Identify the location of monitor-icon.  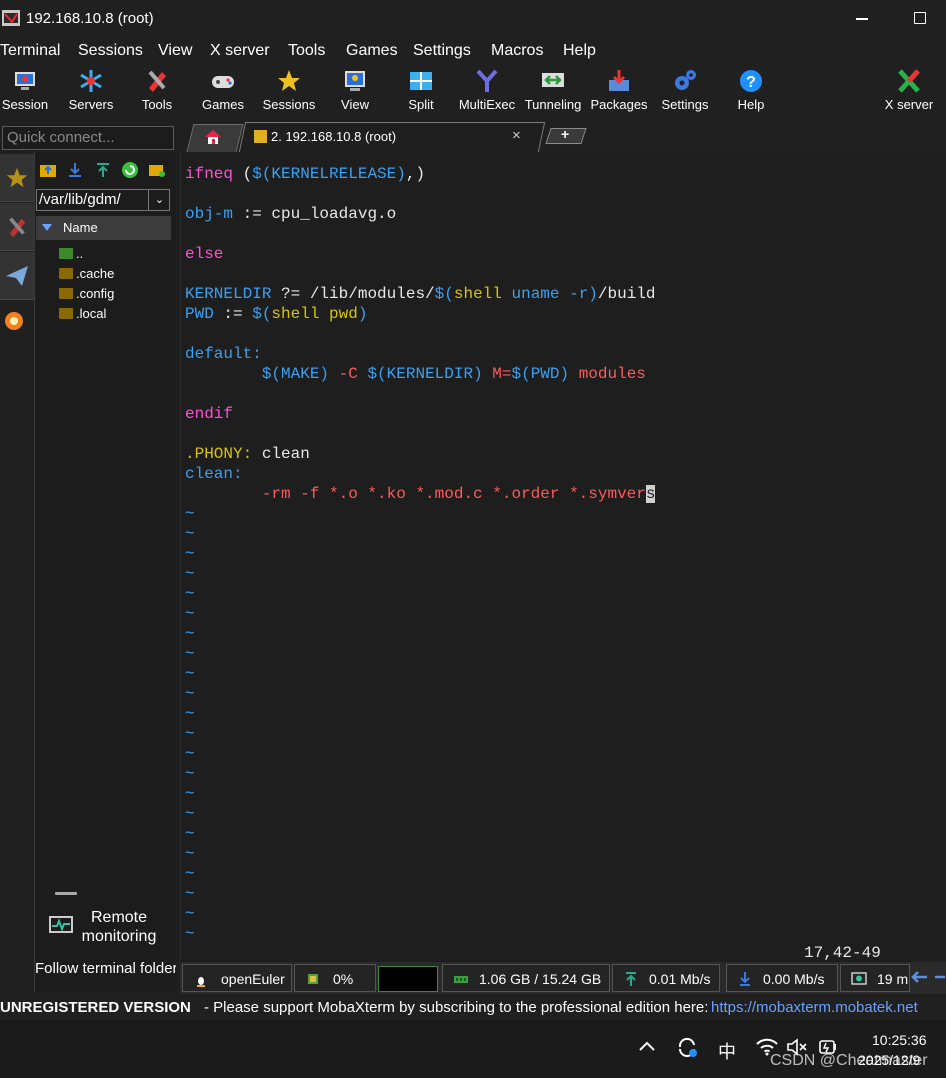
(61, 924).